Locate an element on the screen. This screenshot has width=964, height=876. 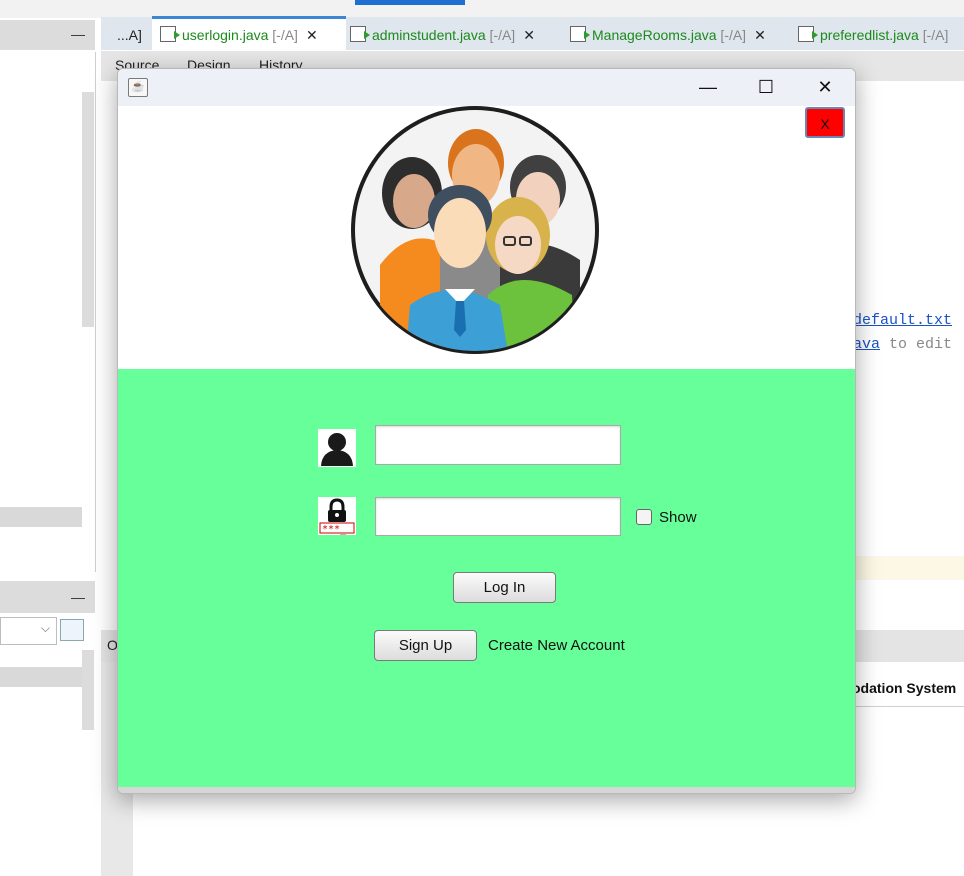
navigator-combo: ⌵ is located at coordinates (28, 631).